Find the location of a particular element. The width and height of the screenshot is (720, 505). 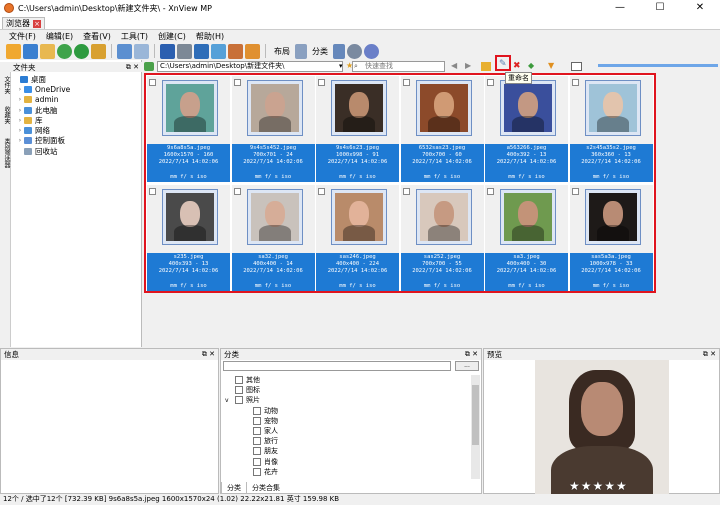

menu-edit: 编辑(E) is located at coordinates (59, 36).